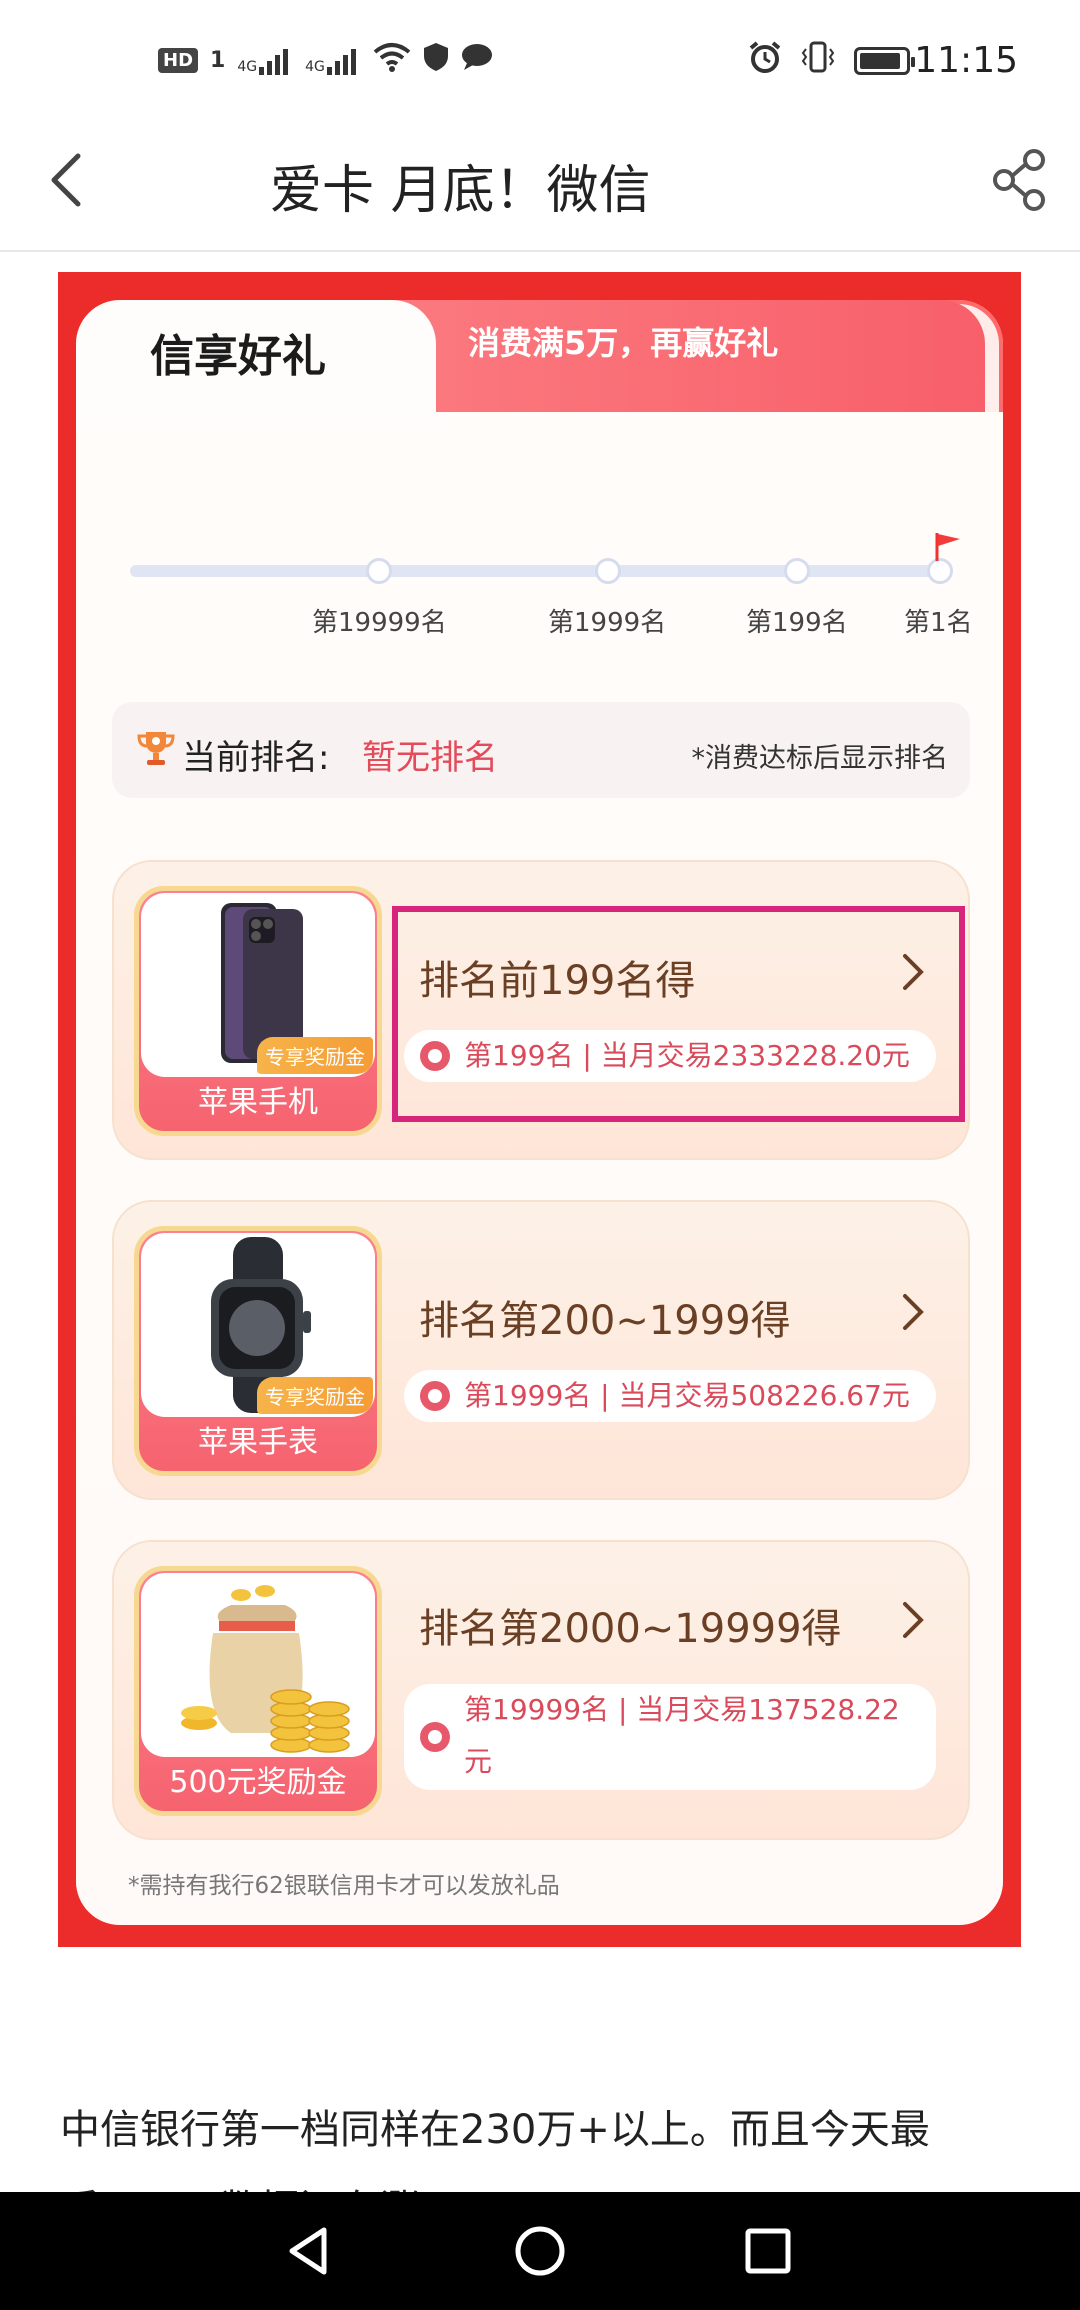 This screenshot has height=2310, width=1080. I want to click on alarm-icon, so click(765, 61).